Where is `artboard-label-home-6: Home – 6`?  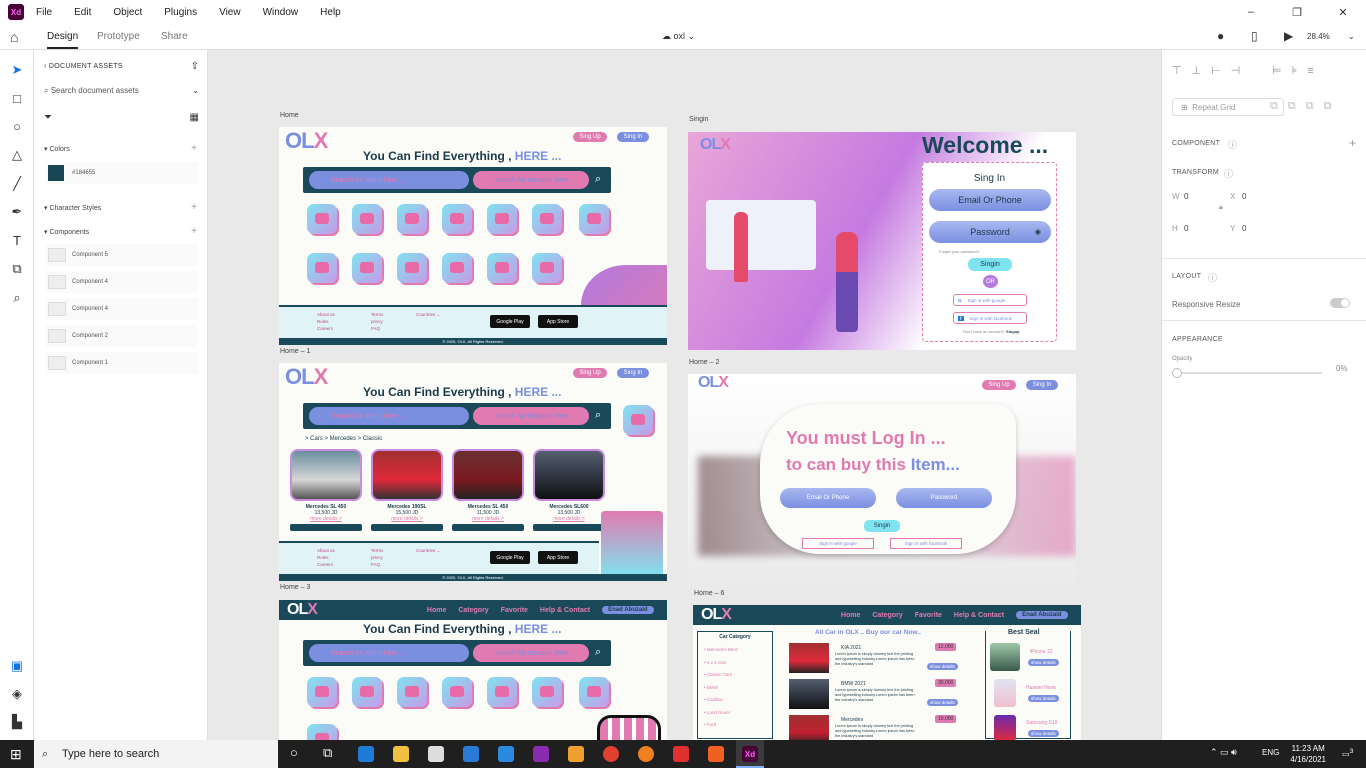
artboard-label-home-6: Home – 6 is located at coordinates (709, 593).